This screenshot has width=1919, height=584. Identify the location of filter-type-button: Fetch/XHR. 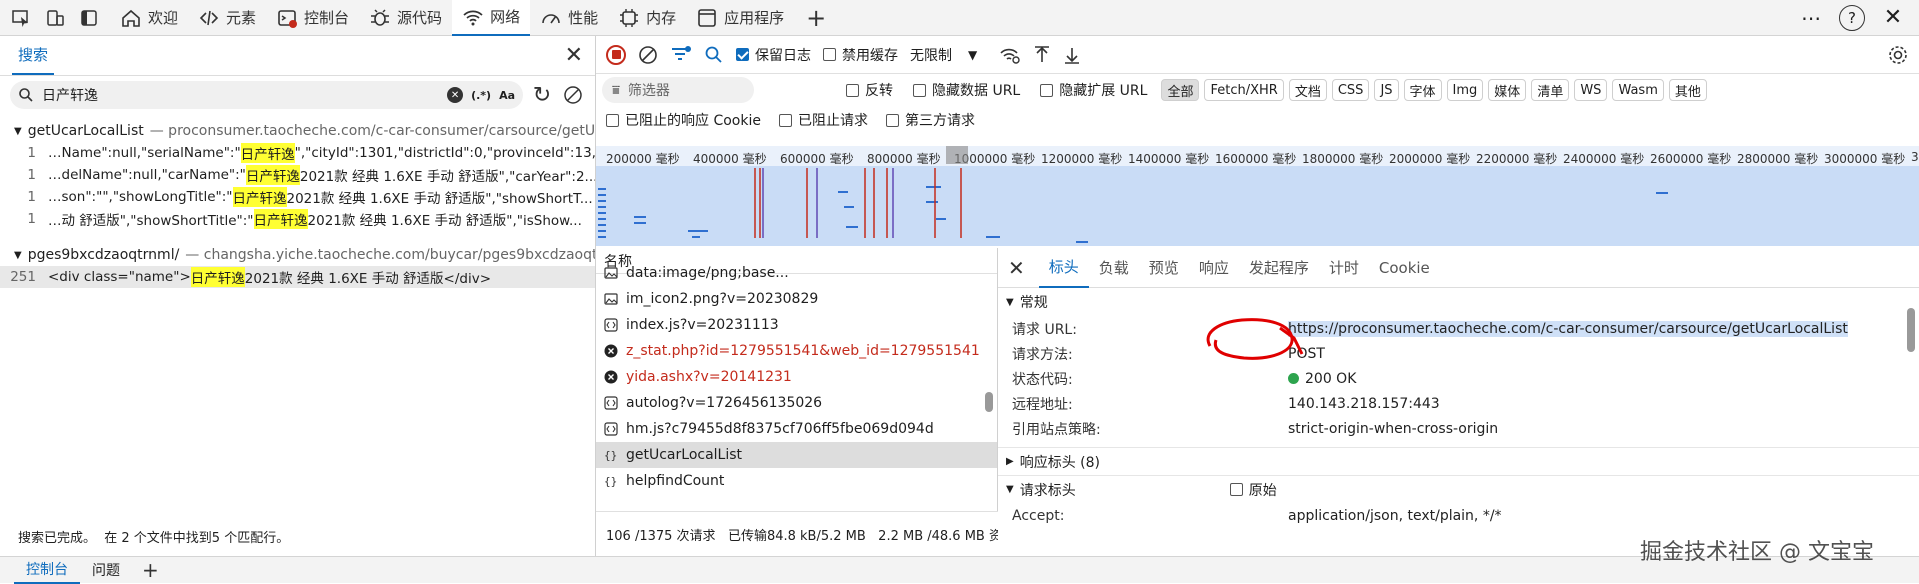
(1244, 90).